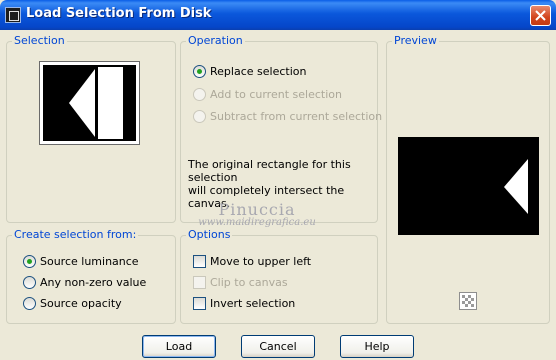 The image size is (556, 360). Describe the element at coordinates (119, 13) in the screenshot. I see `window-title: Load Selection From Disk` at that location.